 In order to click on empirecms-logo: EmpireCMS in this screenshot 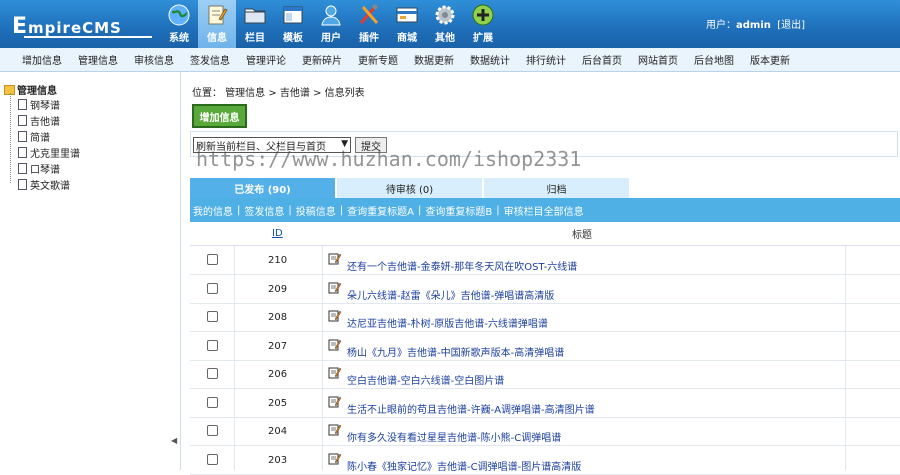, I will do `click(82, 25)`.